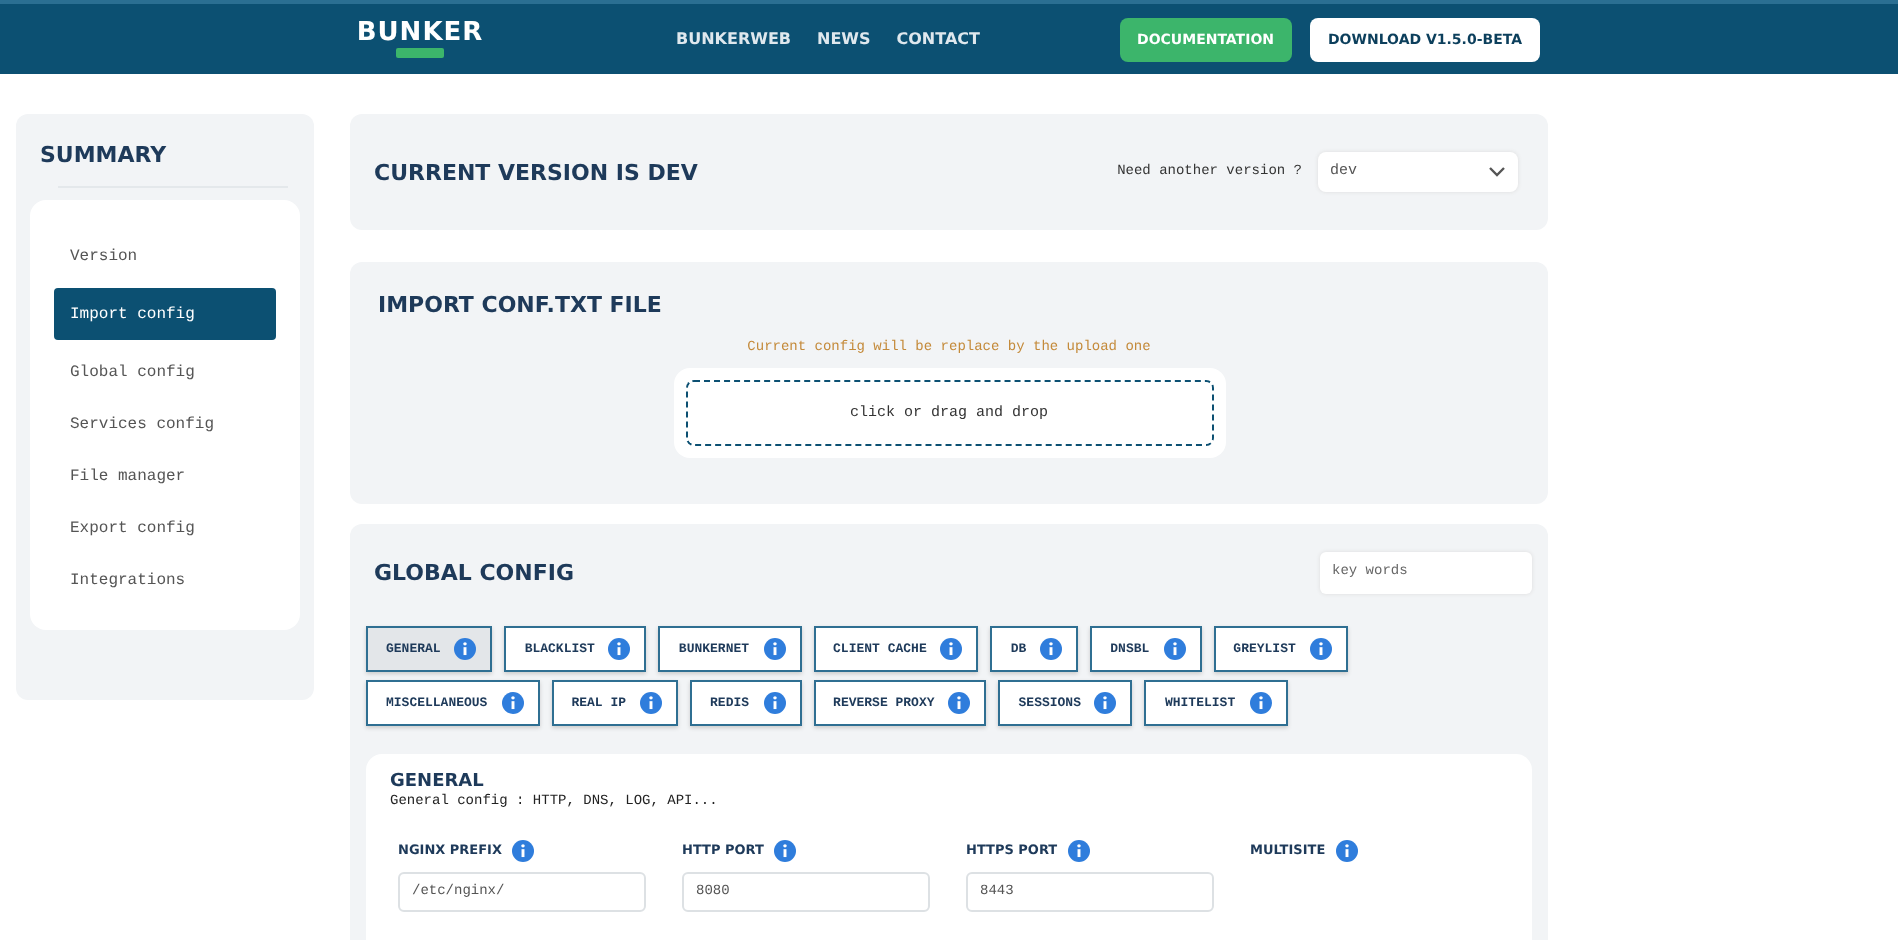  I want to click on nav-link: BUNKERWEB, so click(733, 39).